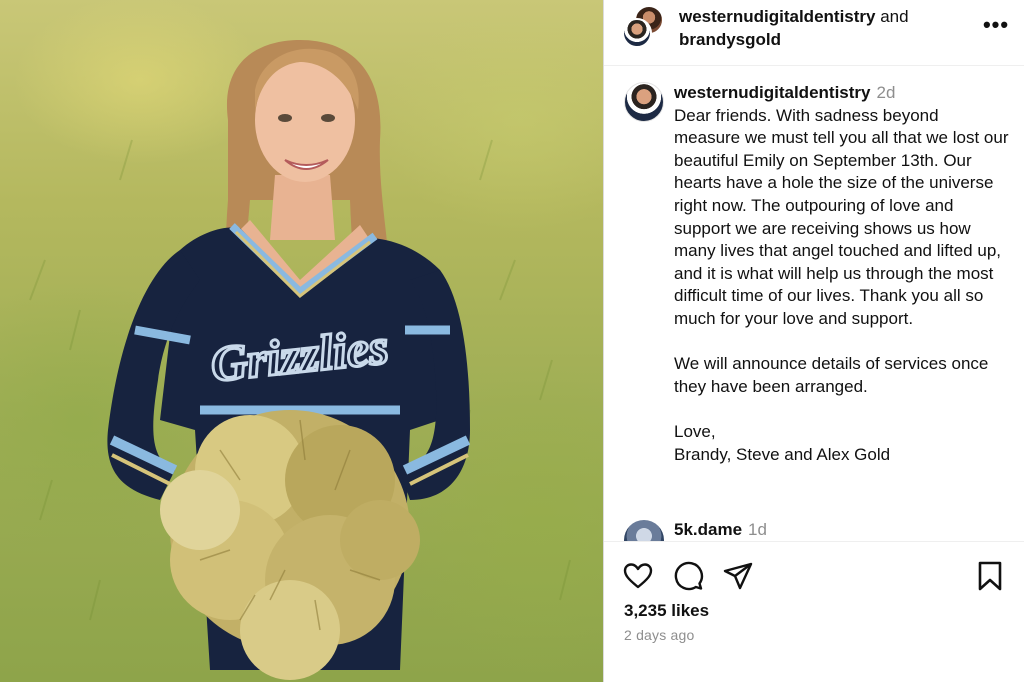  I want to click on collab-avatars, so click(643, 27).